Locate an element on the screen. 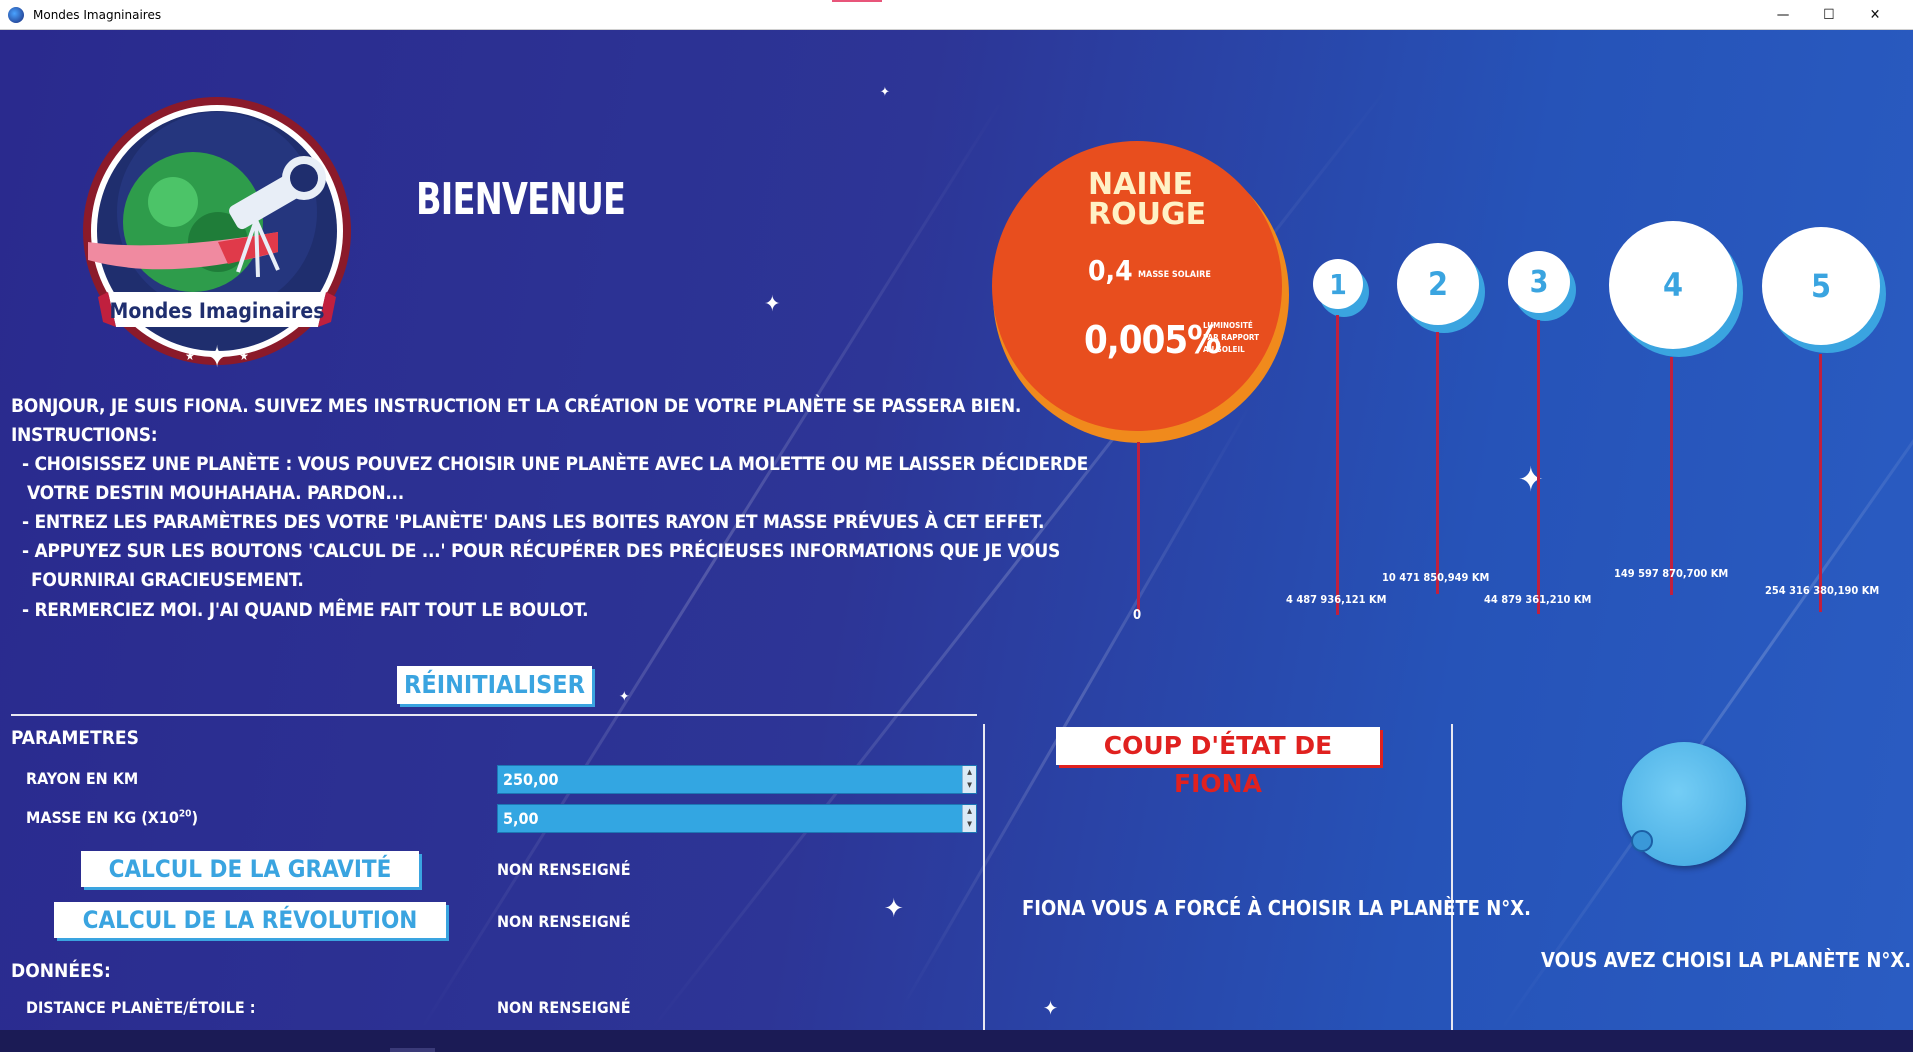  planet-3-distance: 44 879 361,210 KM is located at coordinates (1538, 599).